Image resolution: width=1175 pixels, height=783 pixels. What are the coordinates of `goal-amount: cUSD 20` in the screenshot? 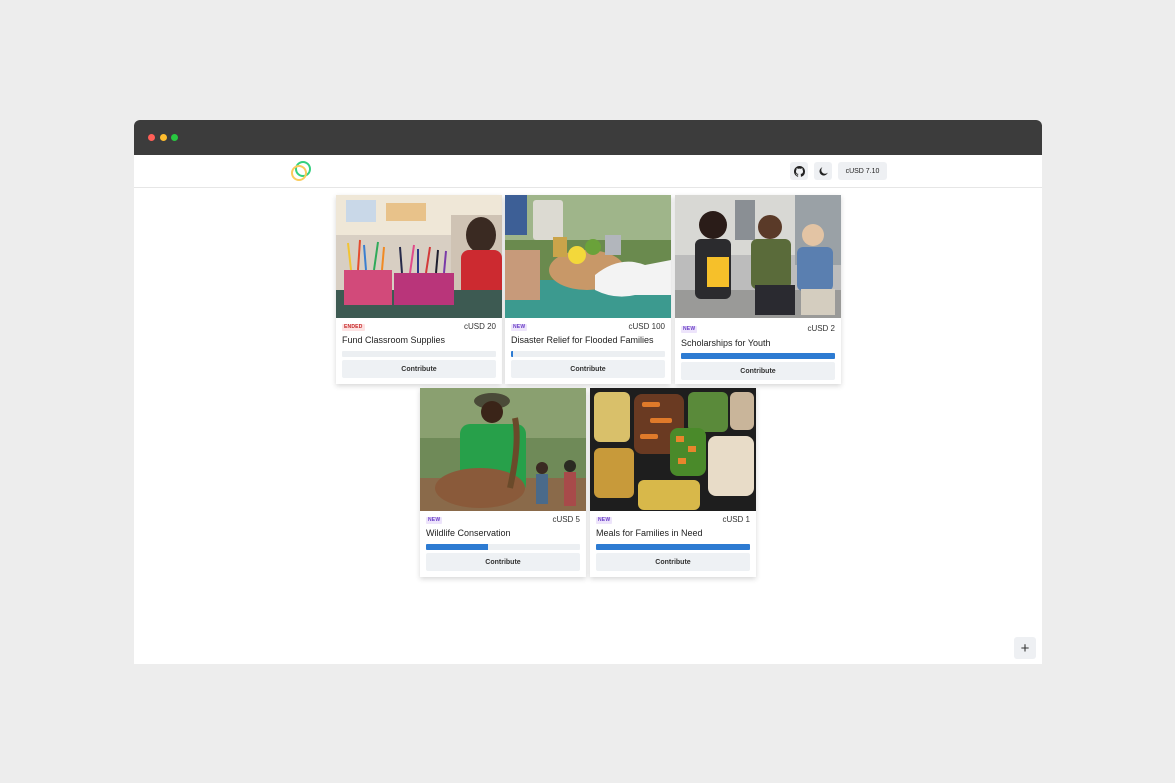 It's located at (479, 326).